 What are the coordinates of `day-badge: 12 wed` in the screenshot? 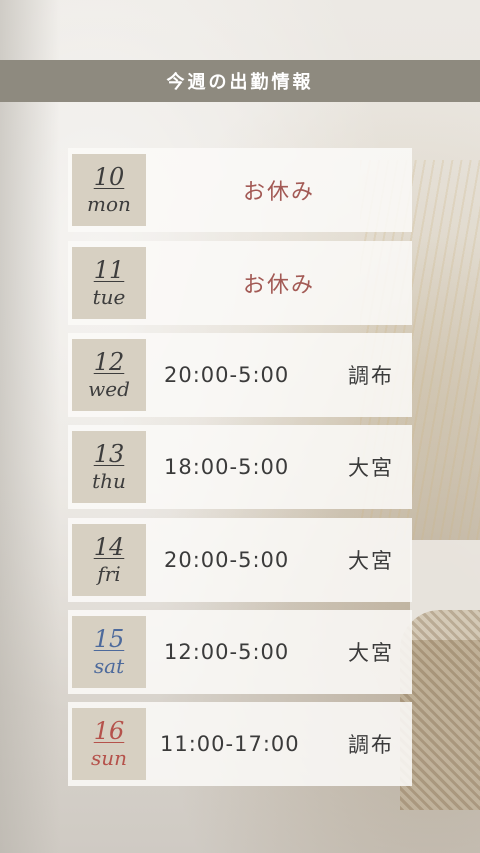 It's located at (109, 375).